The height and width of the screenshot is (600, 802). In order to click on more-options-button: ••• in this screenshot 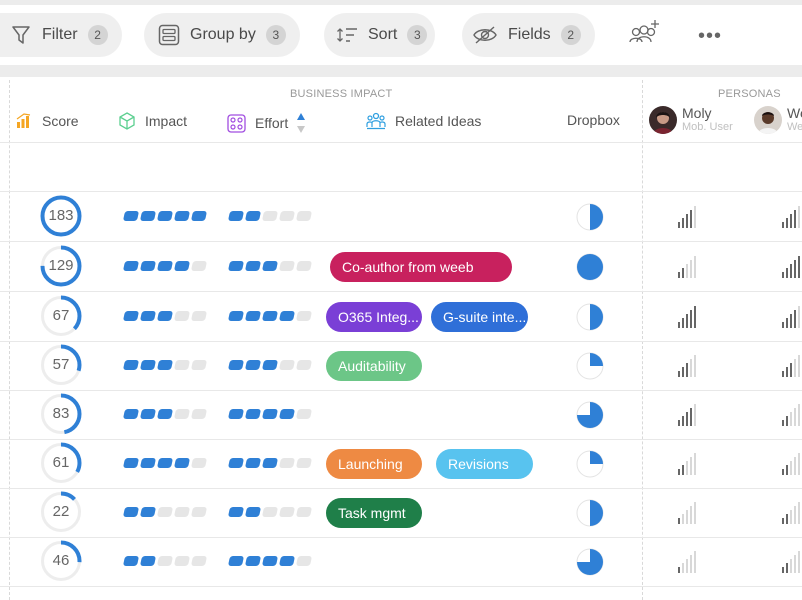, I will do `click(710, 36)`.